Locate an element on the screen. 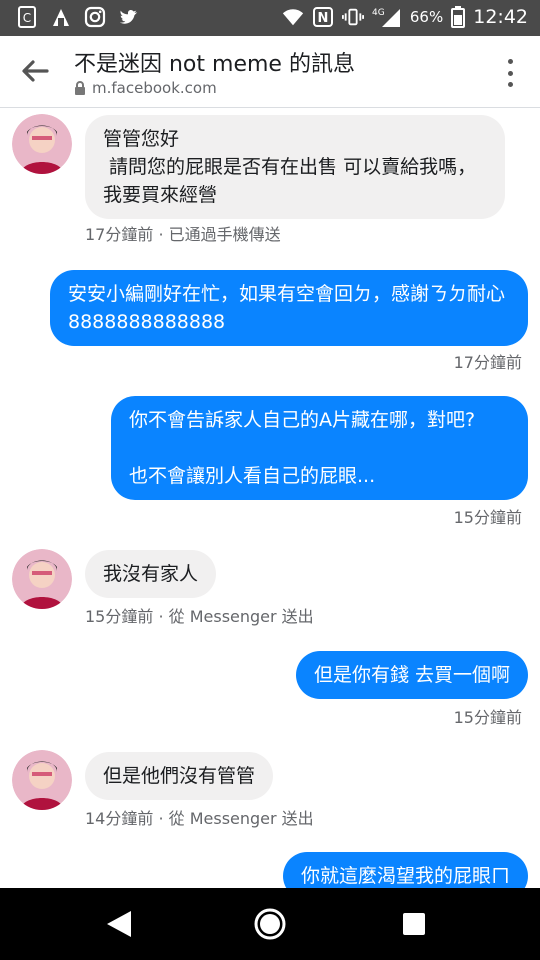 This screenshot has width=540, height=960. instagram-icon is located at coordinates (95, 17).